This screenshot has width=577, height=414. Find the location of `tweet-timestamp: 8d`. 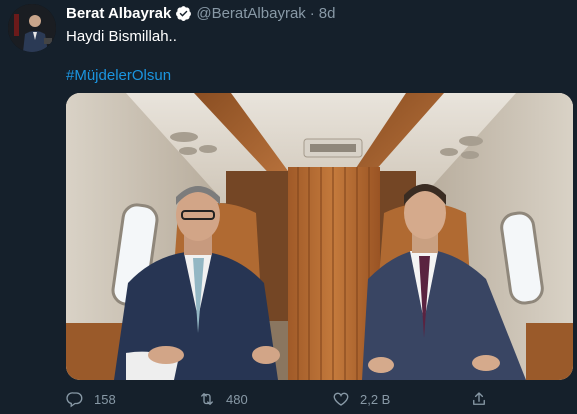

tweet-timestamp: 8d is located at coordinates (327, 13).